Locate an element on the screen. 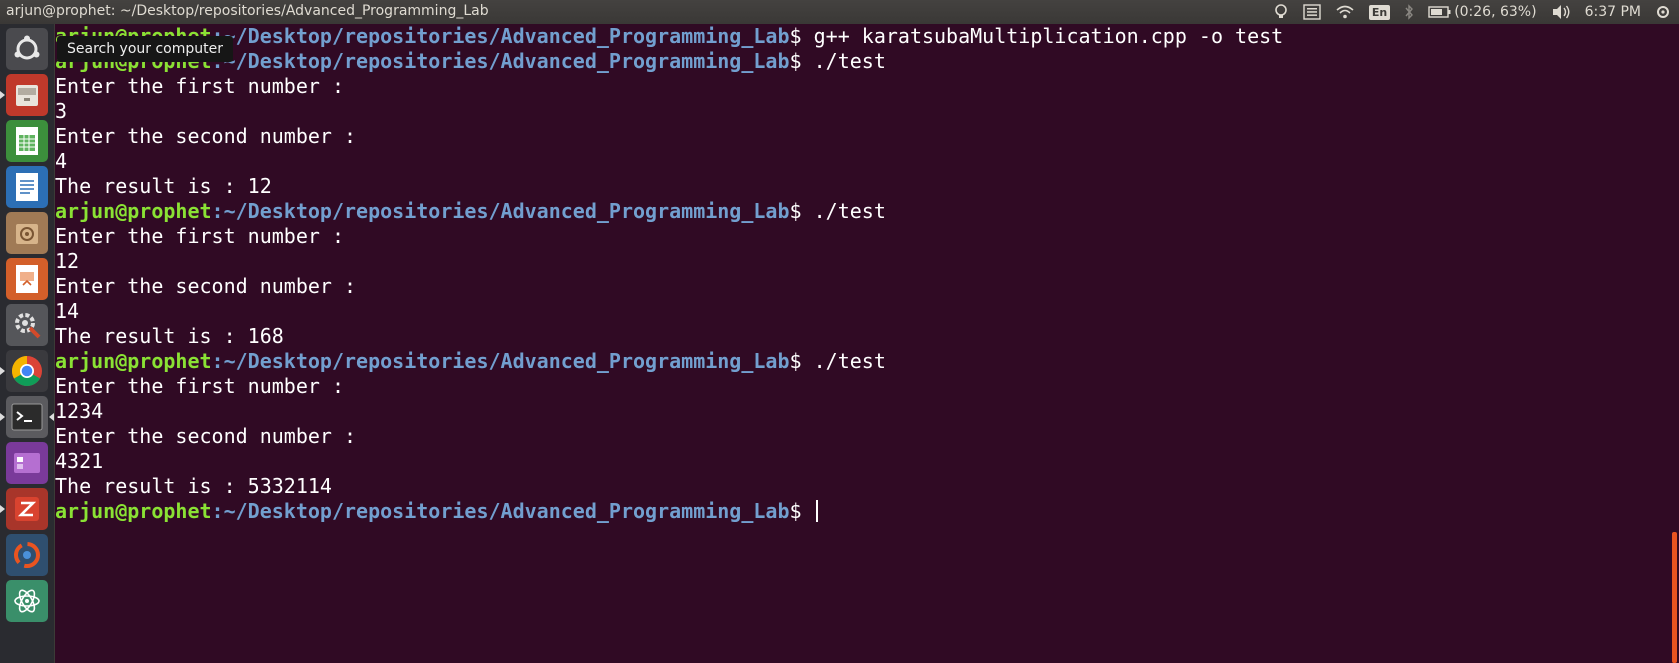 This screenshot has width=1679, height=663. document-icon is located at coordinates (27, 187).